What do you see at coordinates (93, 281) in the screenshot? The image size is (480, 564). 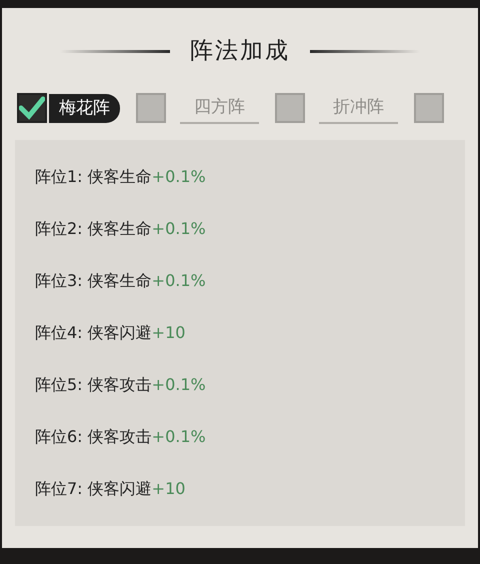 I see `bonus-label: 阵位3: 侠客生命` at bounding box center [93, 281].